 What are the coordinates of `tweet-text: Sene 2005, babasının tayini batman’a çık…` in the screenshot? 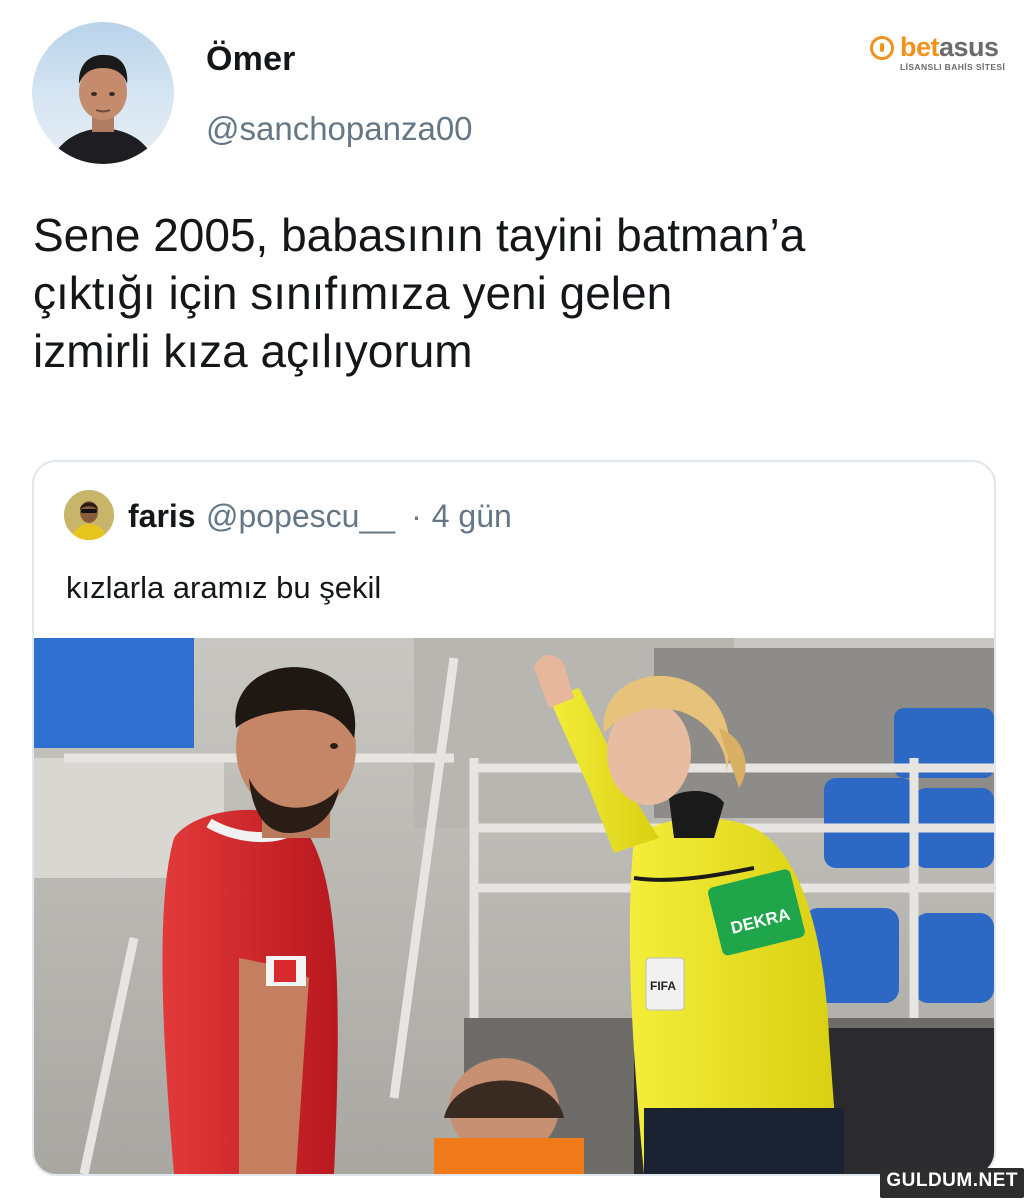 It's located at (523, 293).